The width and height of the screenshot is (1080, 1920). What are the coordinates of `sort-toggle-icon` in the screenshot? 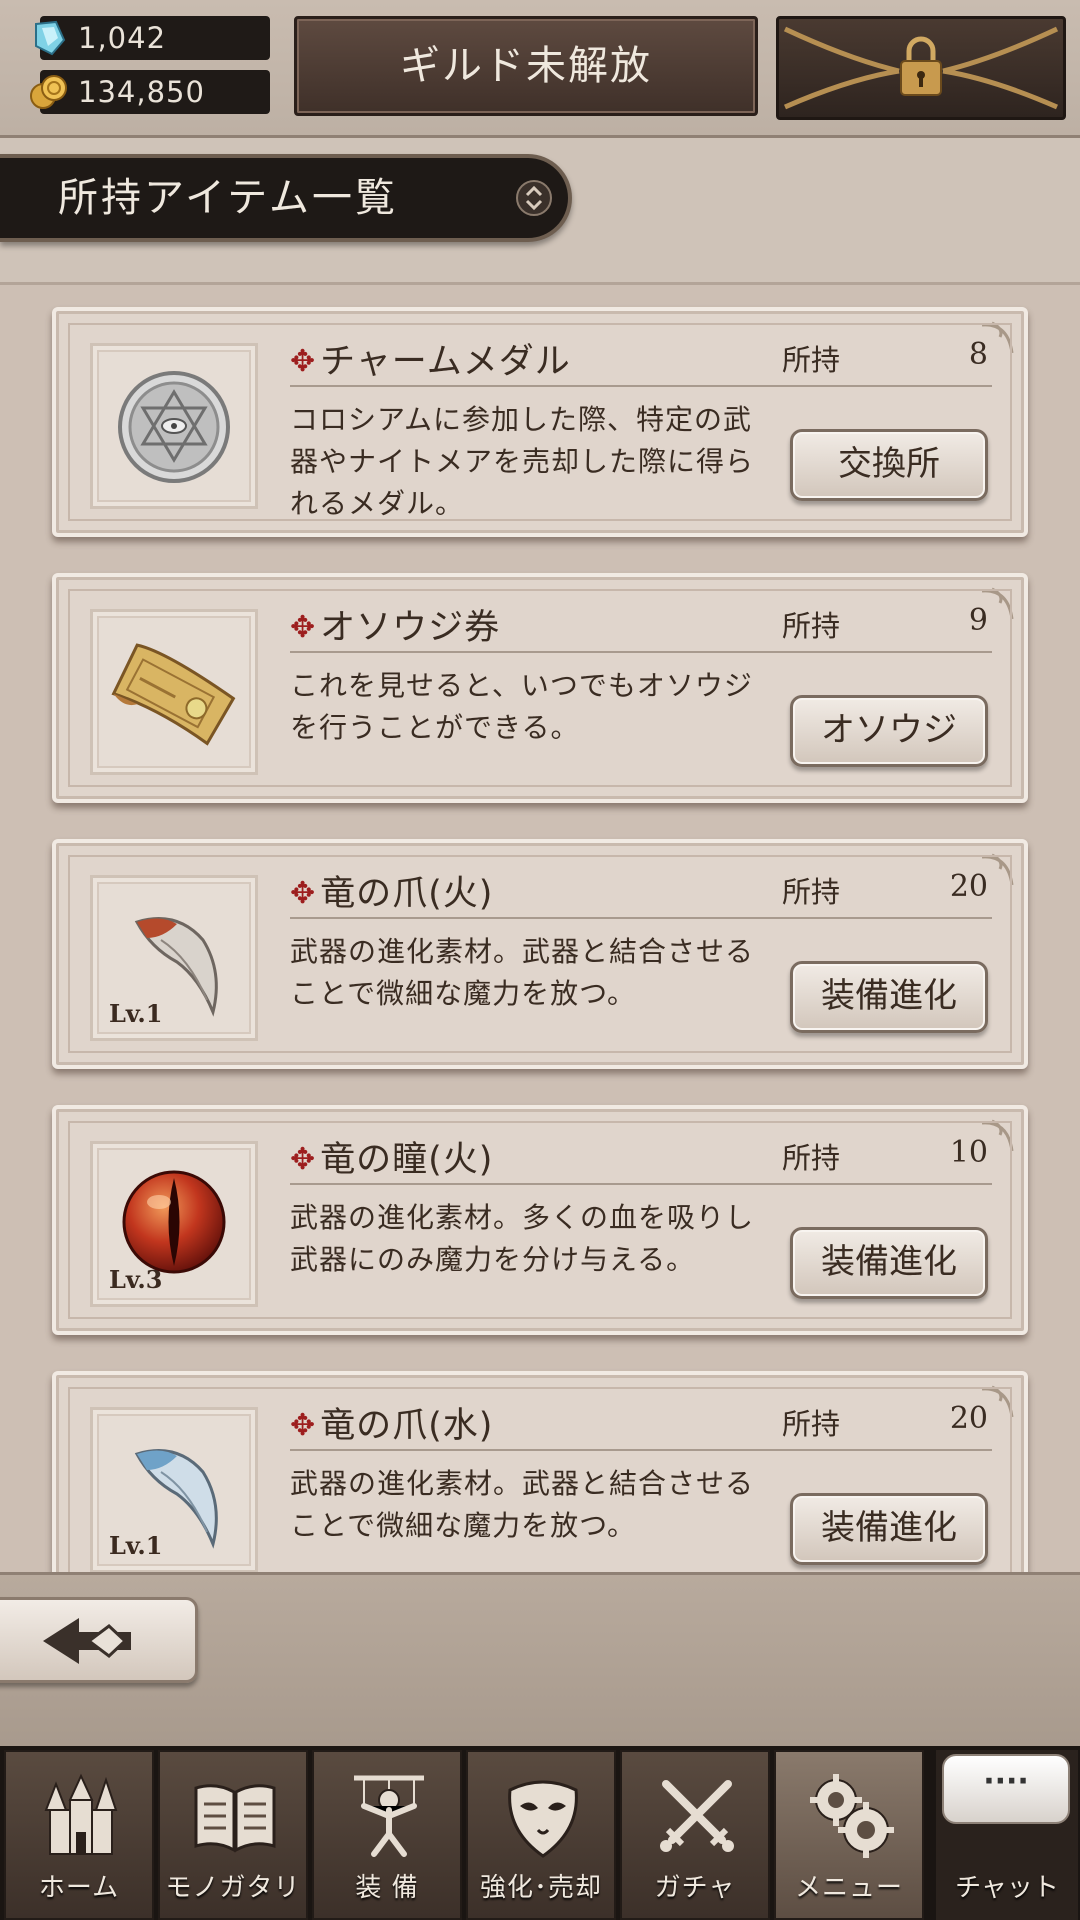 It's located at (534, 198).